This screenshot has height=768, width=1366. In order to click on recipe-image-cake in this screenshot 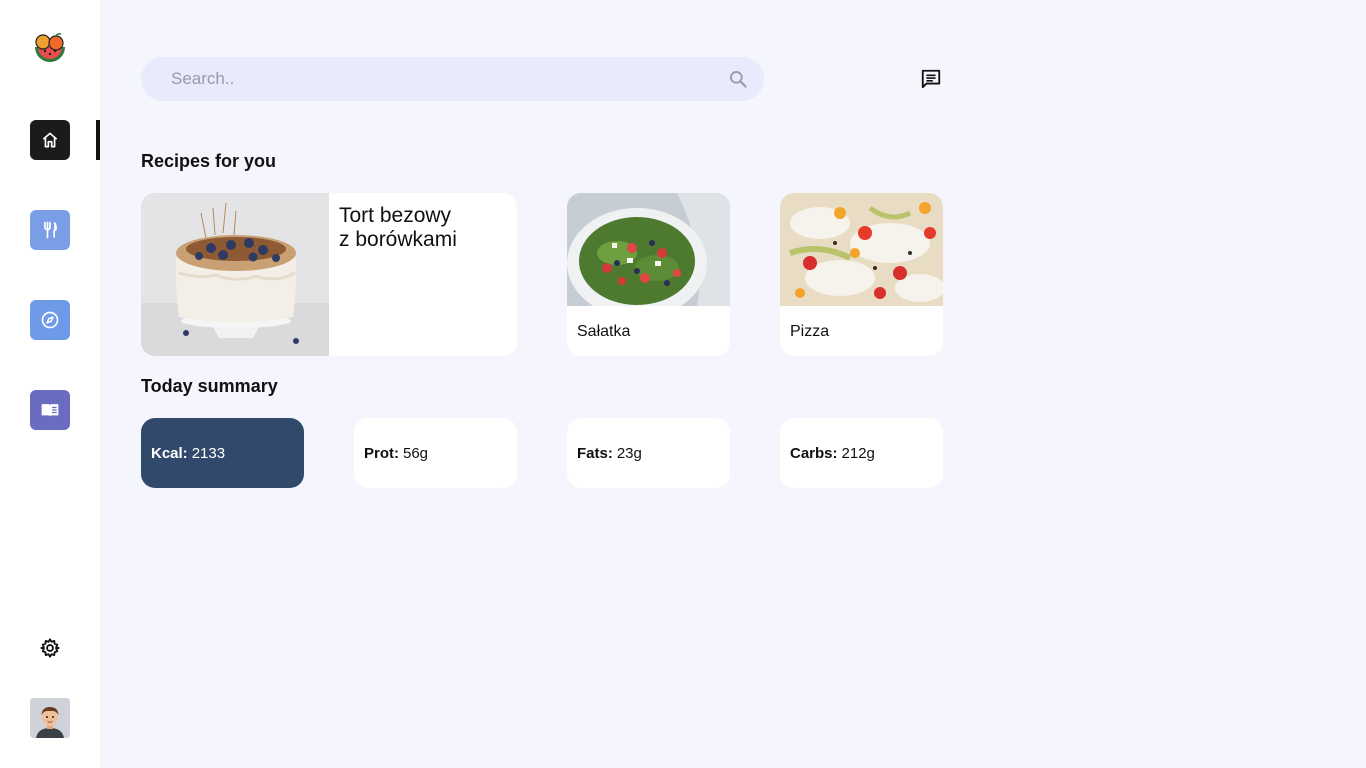, I will do `click(235, 274)`.